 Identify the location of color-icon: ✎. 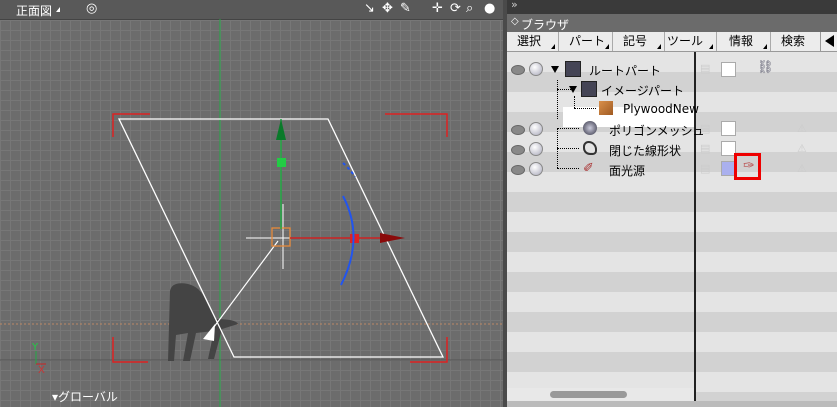
(405, 9).